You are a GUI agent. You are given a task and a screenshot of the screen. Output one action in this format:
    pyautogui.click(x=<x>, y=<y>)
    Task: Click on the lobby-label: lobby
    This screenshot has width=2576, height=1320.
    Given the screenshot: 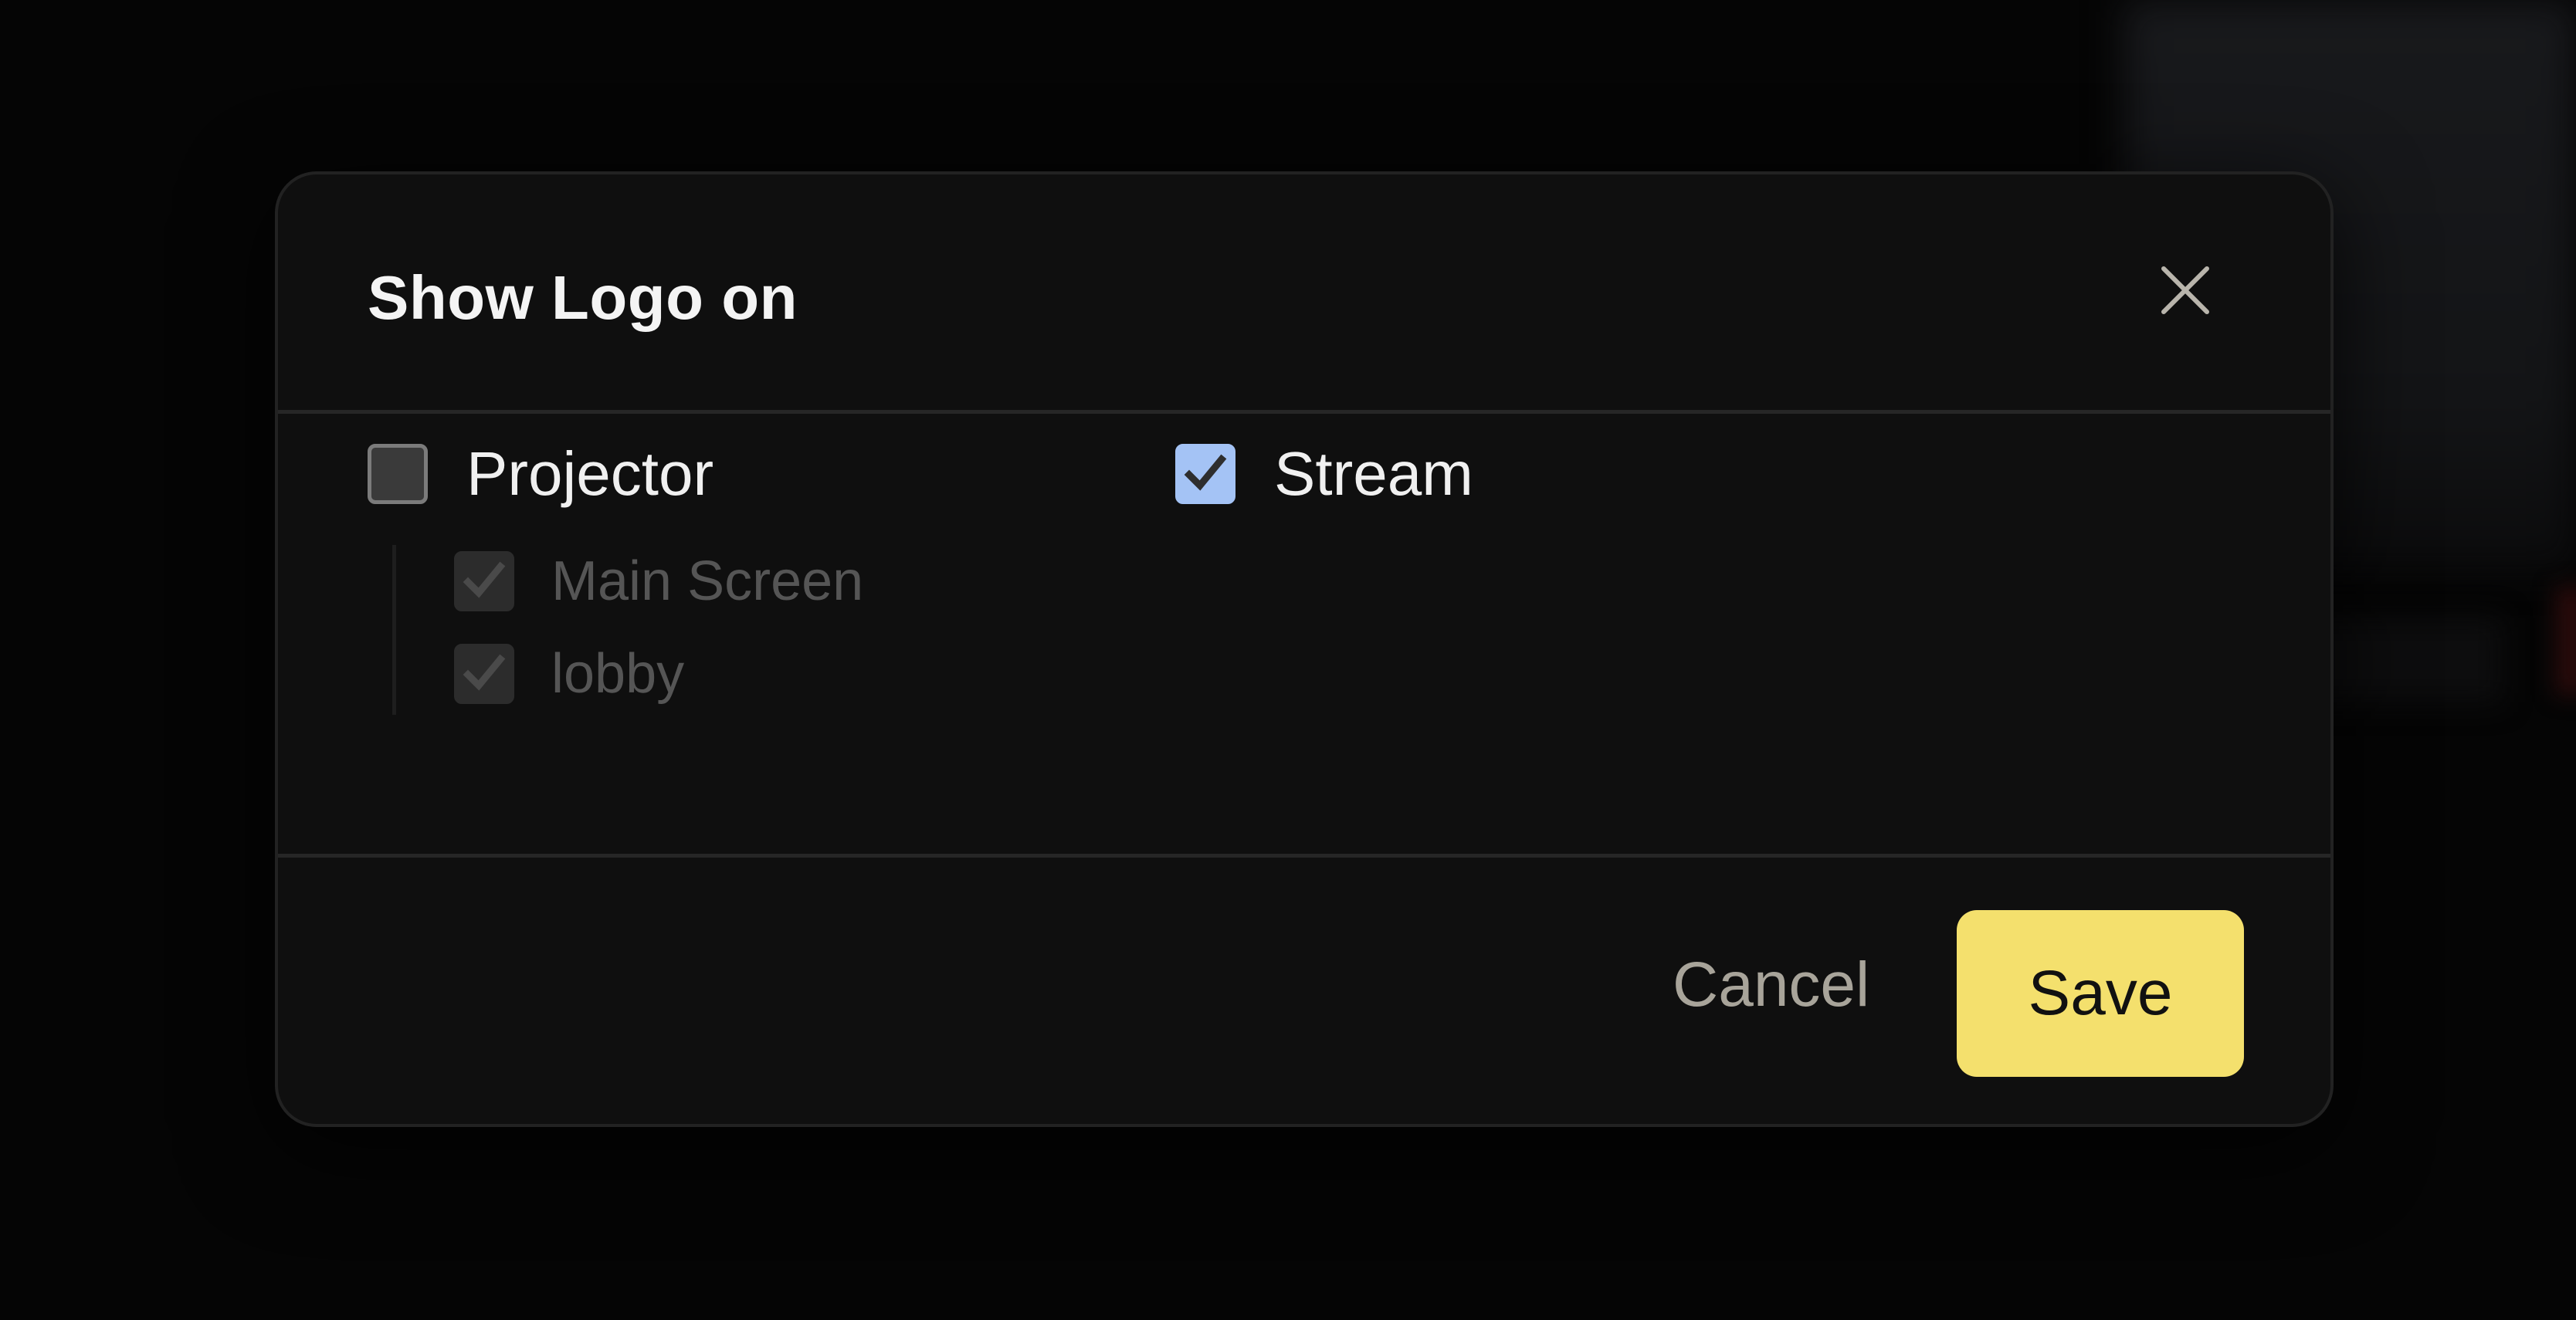 What is the action you would take?
    pyautogui.click(x=618, y=674)
    